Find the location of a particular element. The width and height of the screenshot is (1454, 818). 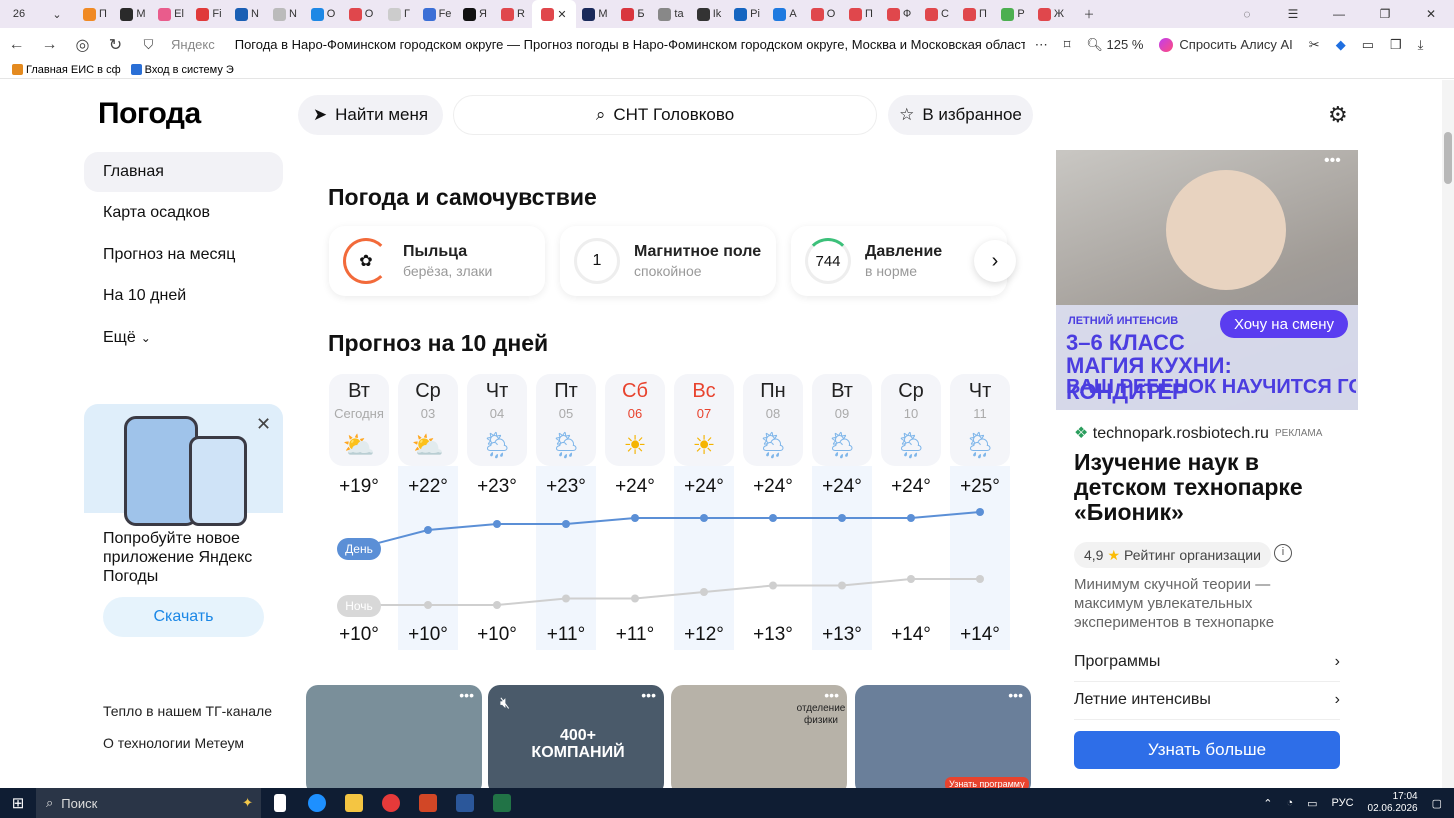

yandex-ext-icon: ◆ is located at coordinates (1341, 45).